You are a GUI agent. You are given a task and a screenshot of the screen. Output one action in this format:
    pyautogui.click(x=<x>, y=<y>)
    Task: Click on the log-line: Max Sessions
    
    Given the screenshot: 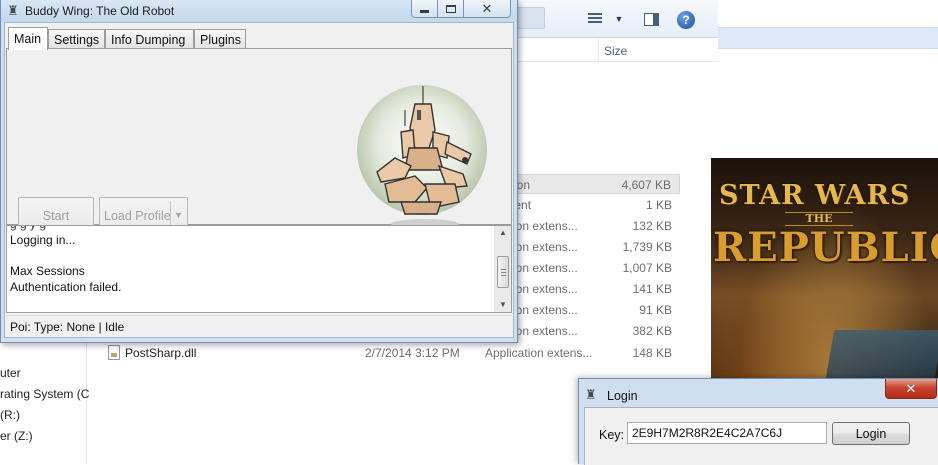 What is the action you would take?
    pyautogui.click(x=47, y=271)
    